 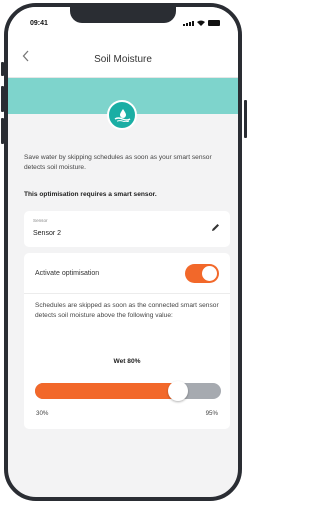 I want to click on battery-icon, so click(x=214, y=23).